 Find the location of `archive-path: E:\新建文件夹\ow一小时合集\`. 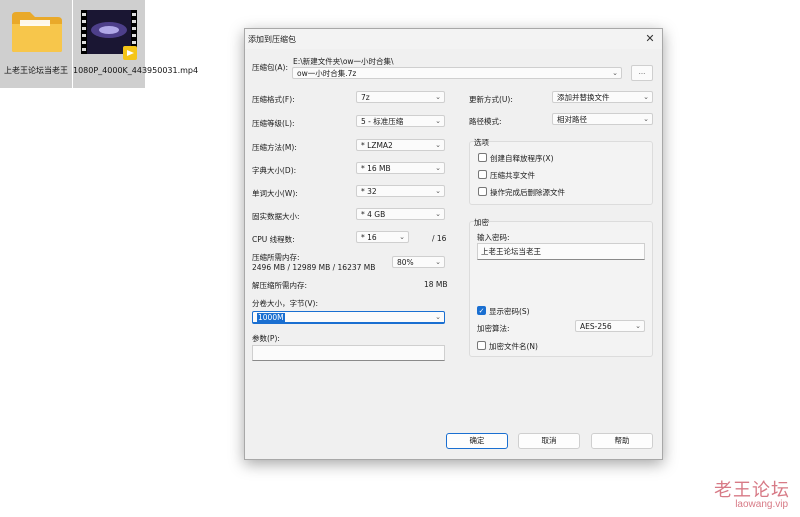

archive-path: E:\新建文件夹\ow一小时合集\ is located at coordinates (343, 61).